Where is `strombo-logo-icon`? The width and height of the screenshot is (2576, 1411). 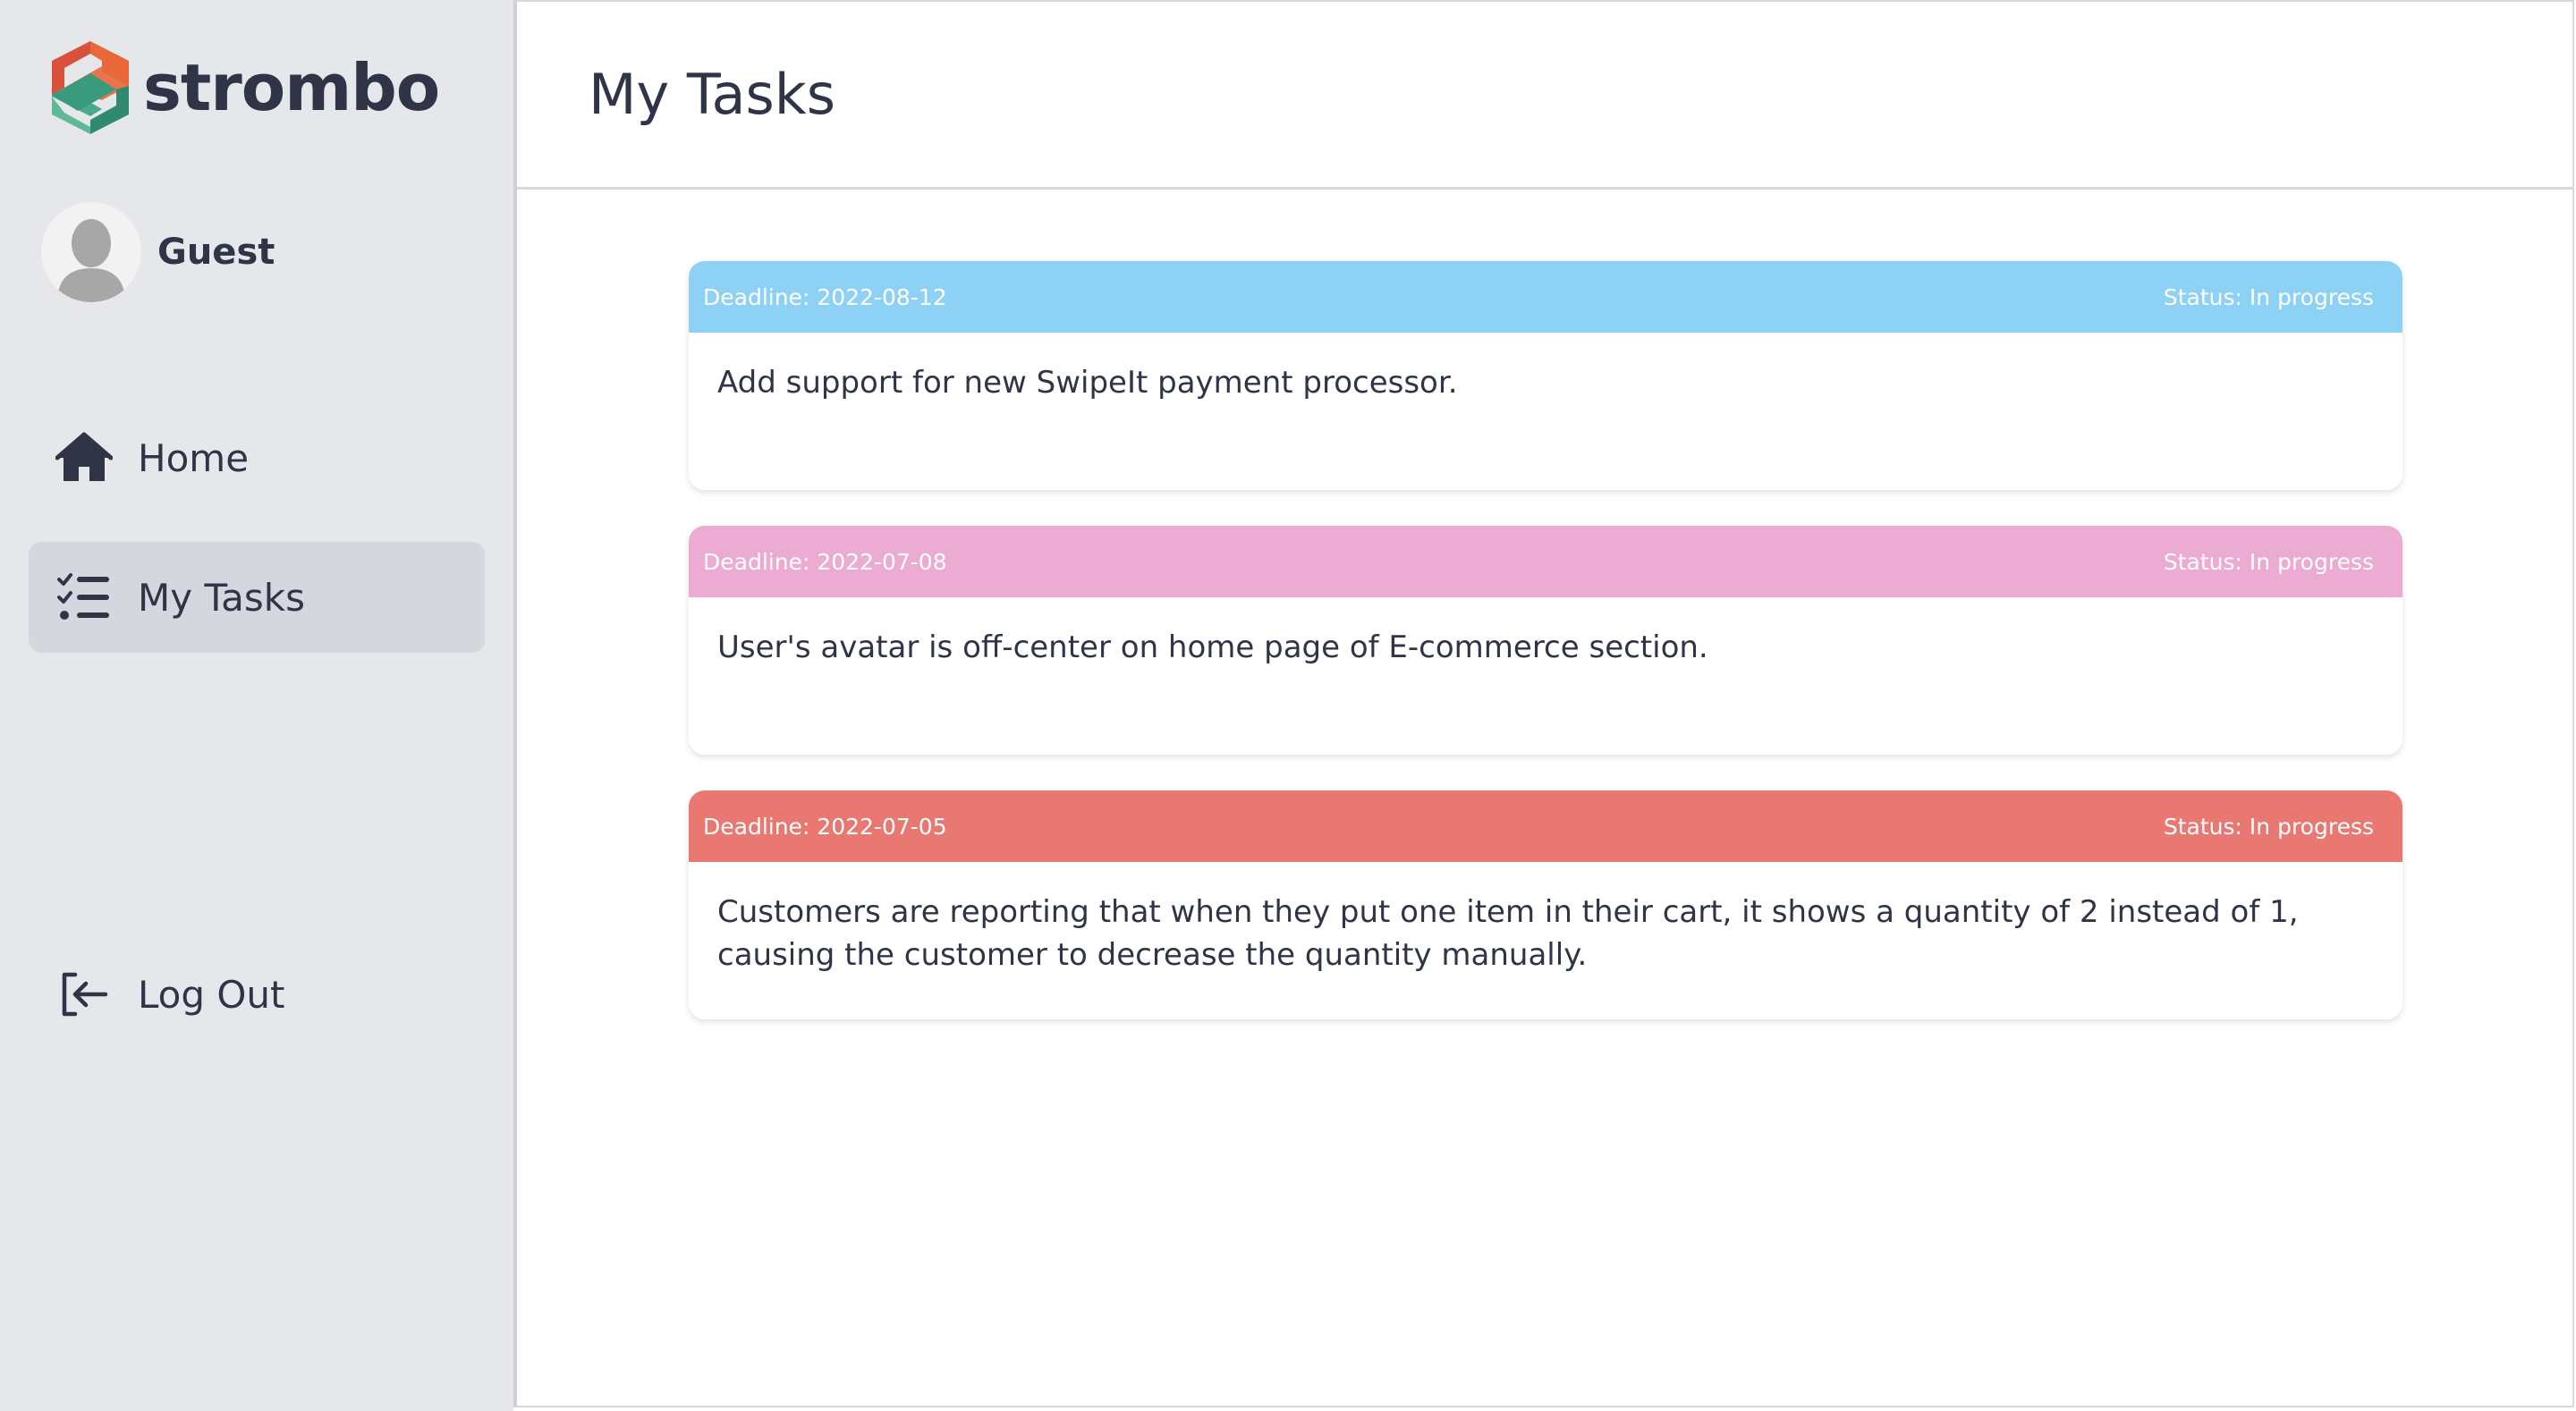 strombo-logo-icon is located at coordinates (90, 87).